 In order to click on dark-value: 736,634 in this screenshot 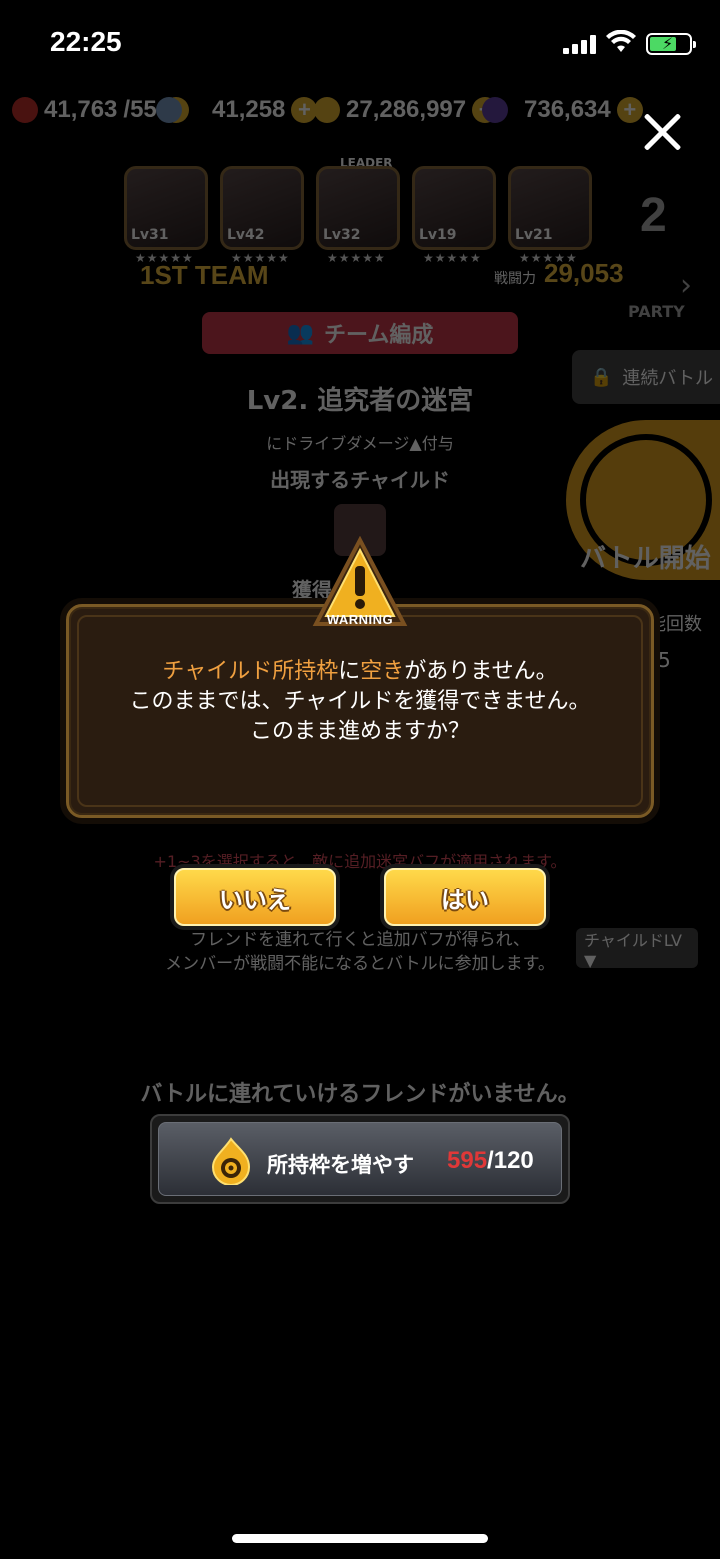, I will do `click(567, 109)`.